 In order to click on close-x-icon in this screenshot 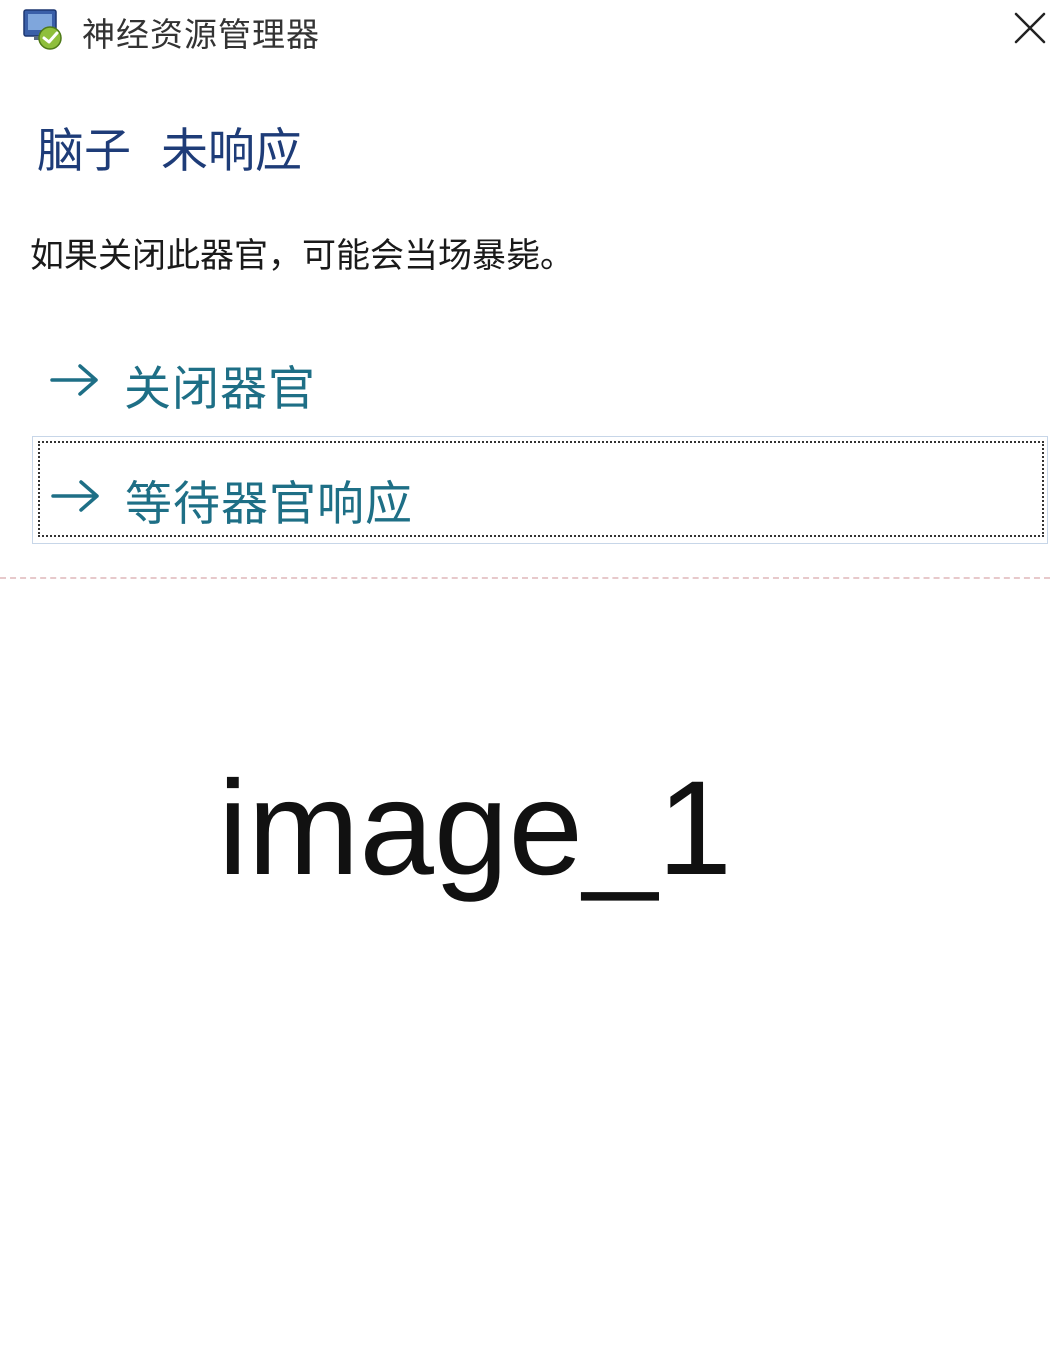, I will do `click(1030, 28)`.